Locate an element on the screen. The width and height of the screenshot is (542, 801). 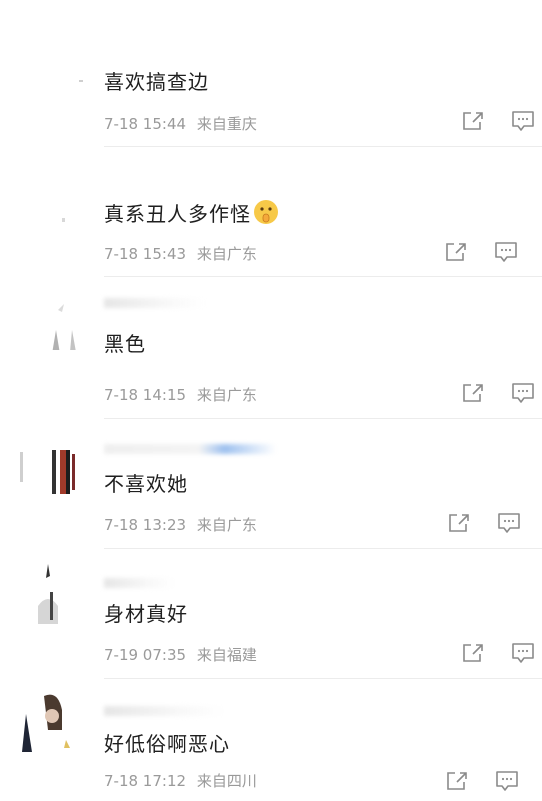
comment-time: 7-19 07:35 is located at coordinates (145, 655).